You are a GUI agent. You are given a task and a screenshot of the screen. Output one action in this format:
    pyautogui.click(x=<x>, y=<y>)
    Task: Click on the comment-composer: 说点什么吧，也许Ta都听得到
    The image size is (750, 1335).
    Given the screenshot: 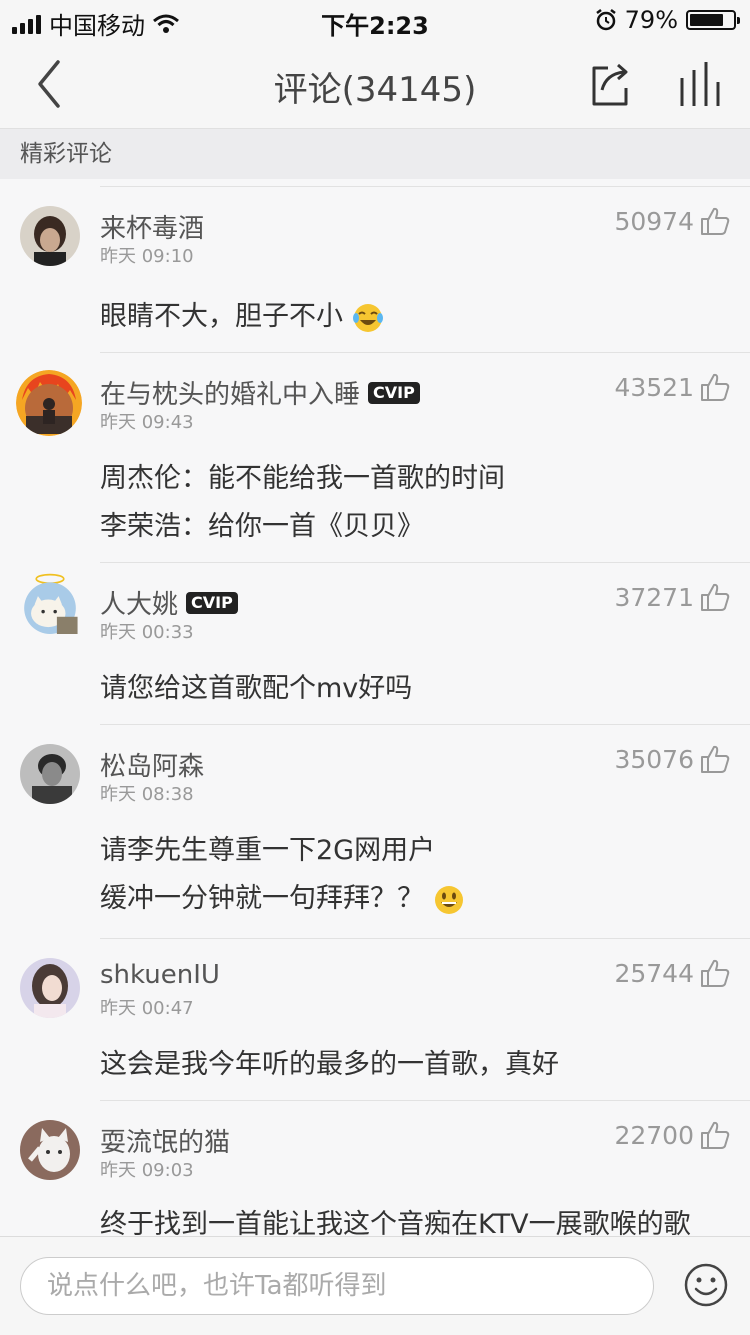 What is the action you would take?
    pyautogui.click(x=375, y=1285)
    